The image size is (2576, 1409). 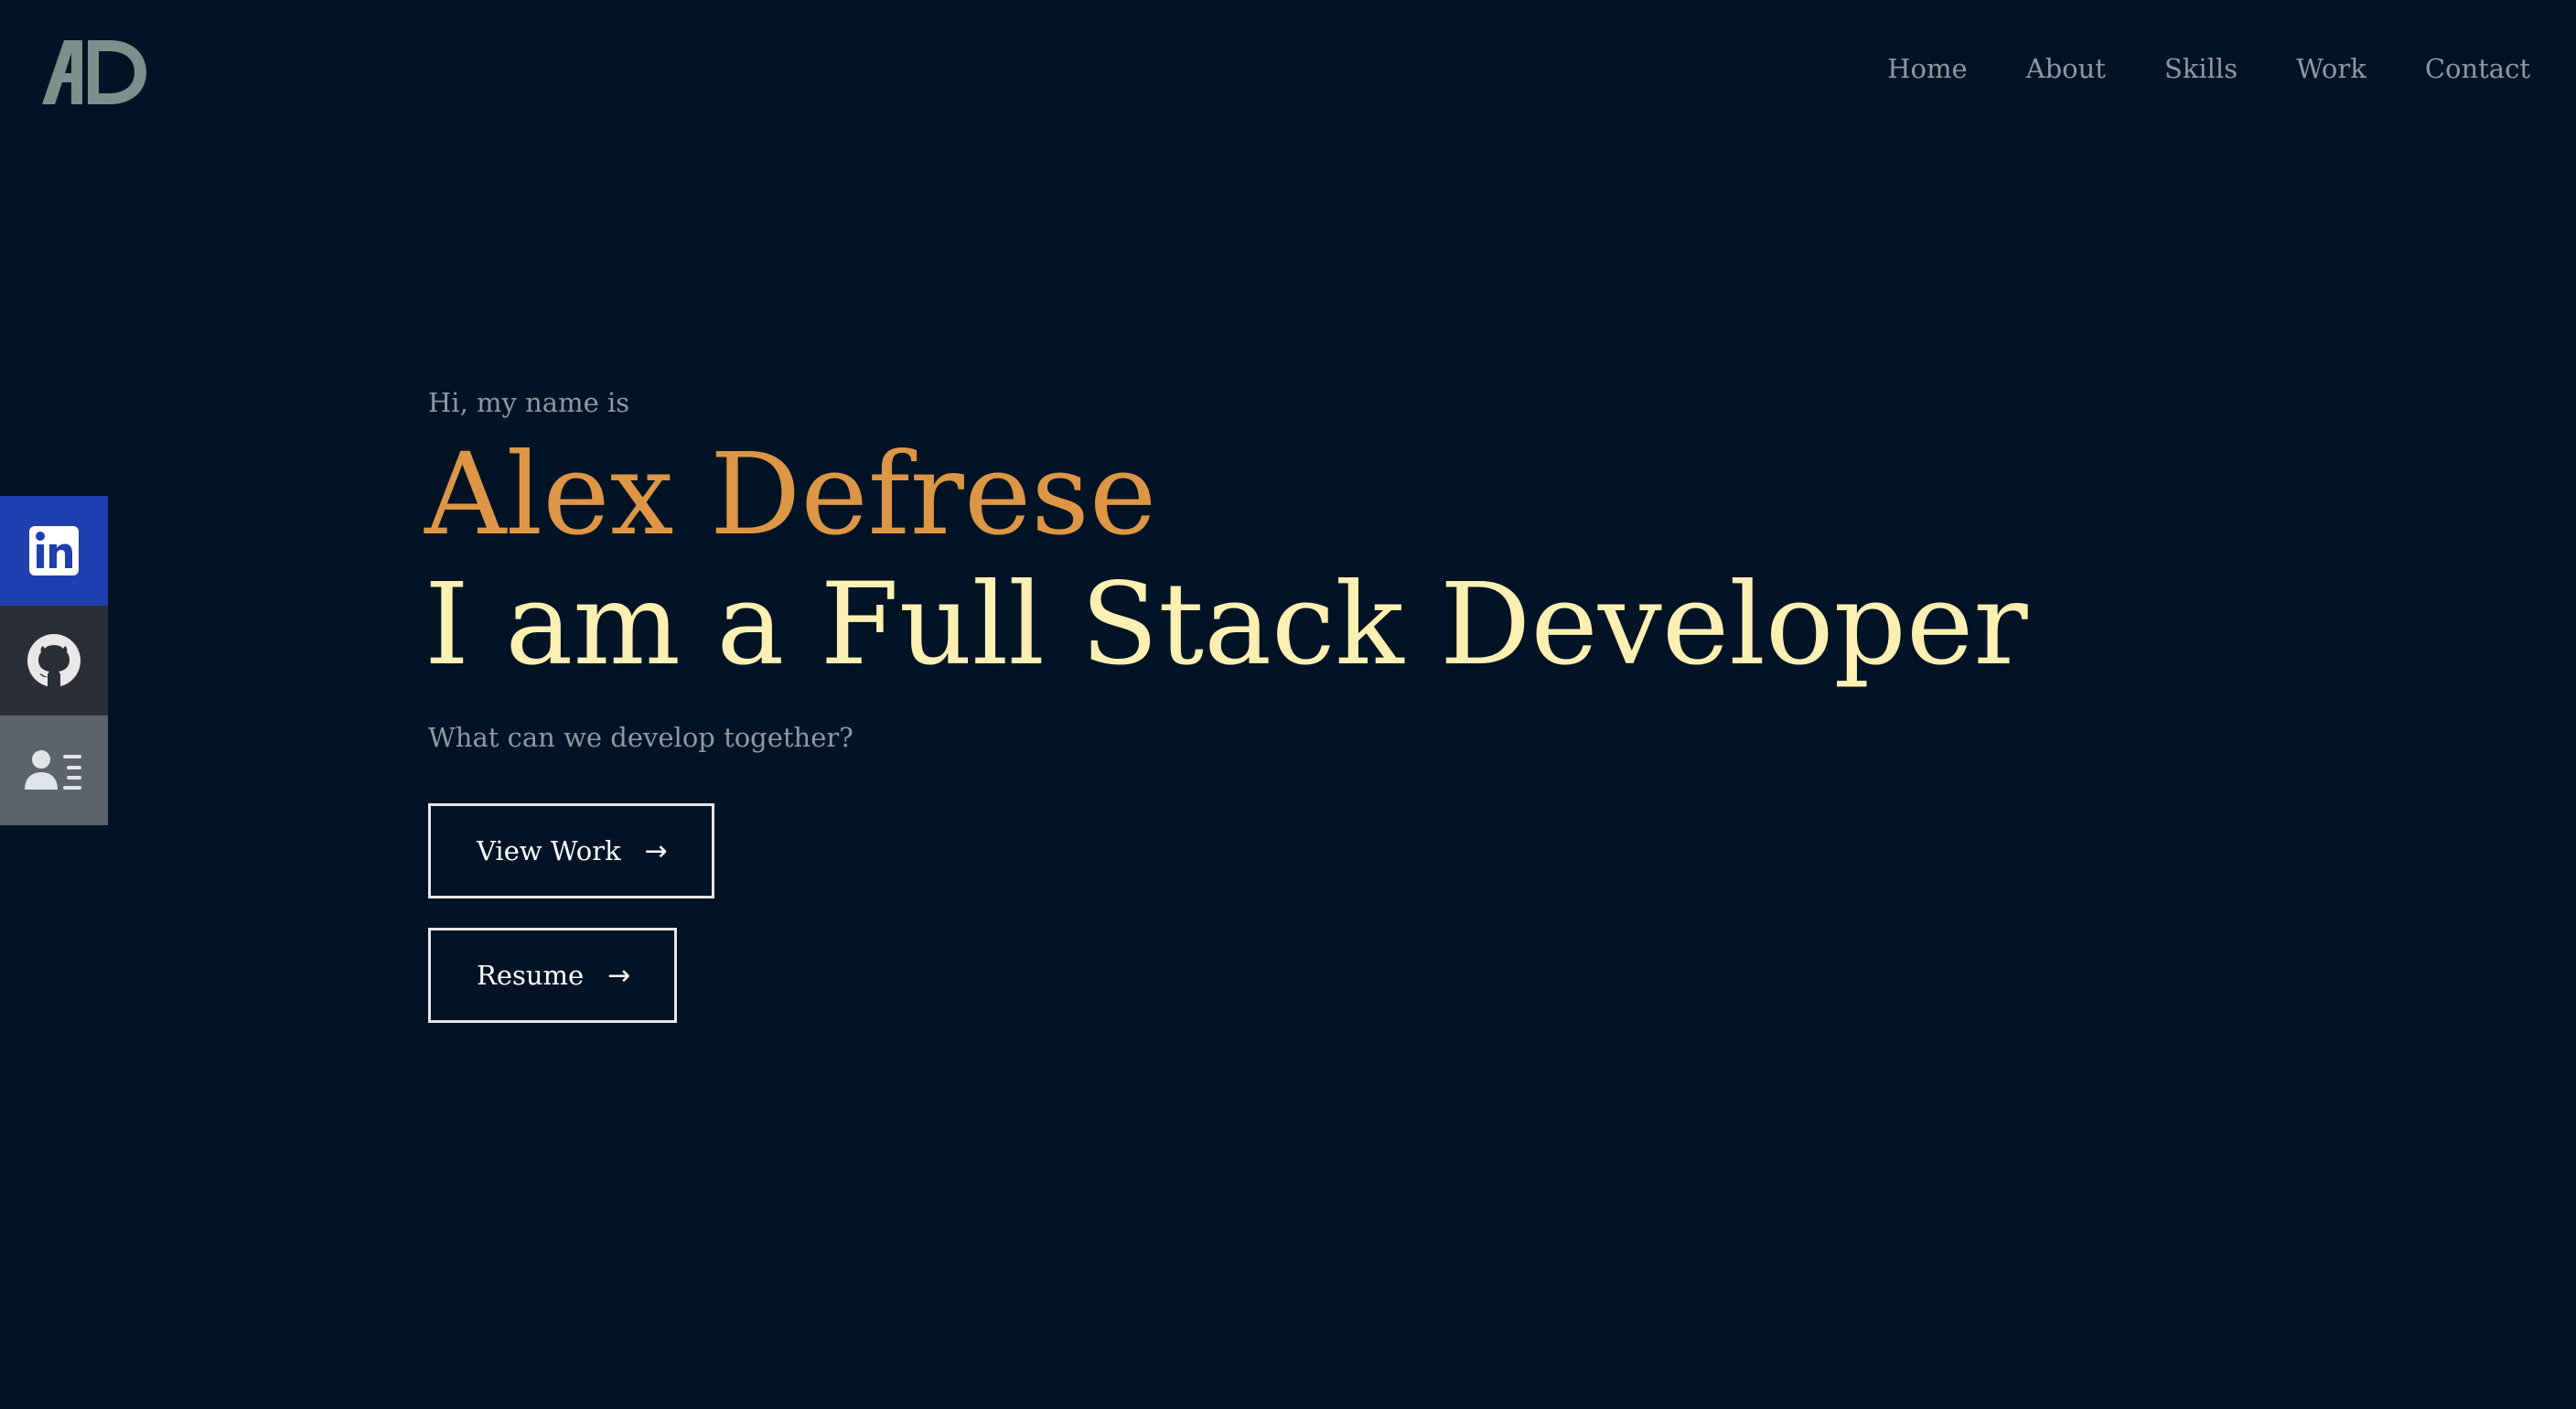 What do you see at coordinates (640, 737) in the screenshot?
I see `hero-tagline: What can we develop together?` at bounding box center [640, 737].